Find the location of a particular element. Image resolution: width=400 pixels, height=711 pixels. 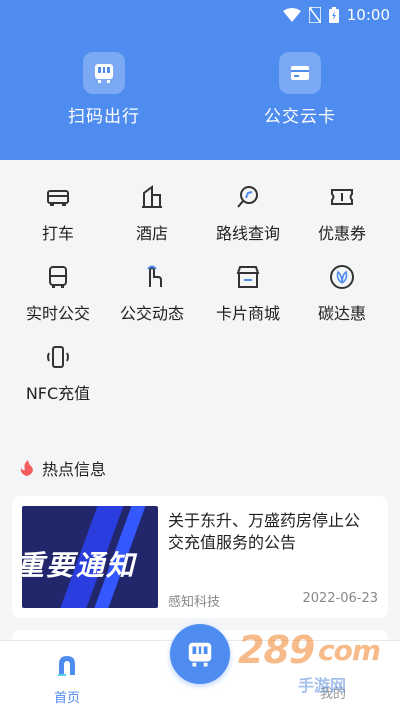

news-date: 2022-06-23 is located at coordinates (340, 598).